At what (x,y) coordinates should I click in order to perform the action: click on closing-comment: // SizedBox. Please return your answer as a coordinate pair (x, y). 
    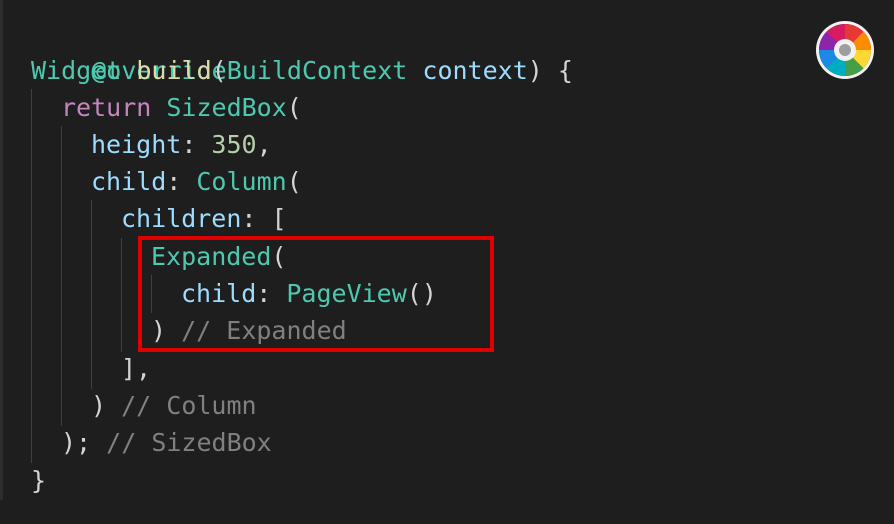
    Looking at the image, I should click on (181, 442).